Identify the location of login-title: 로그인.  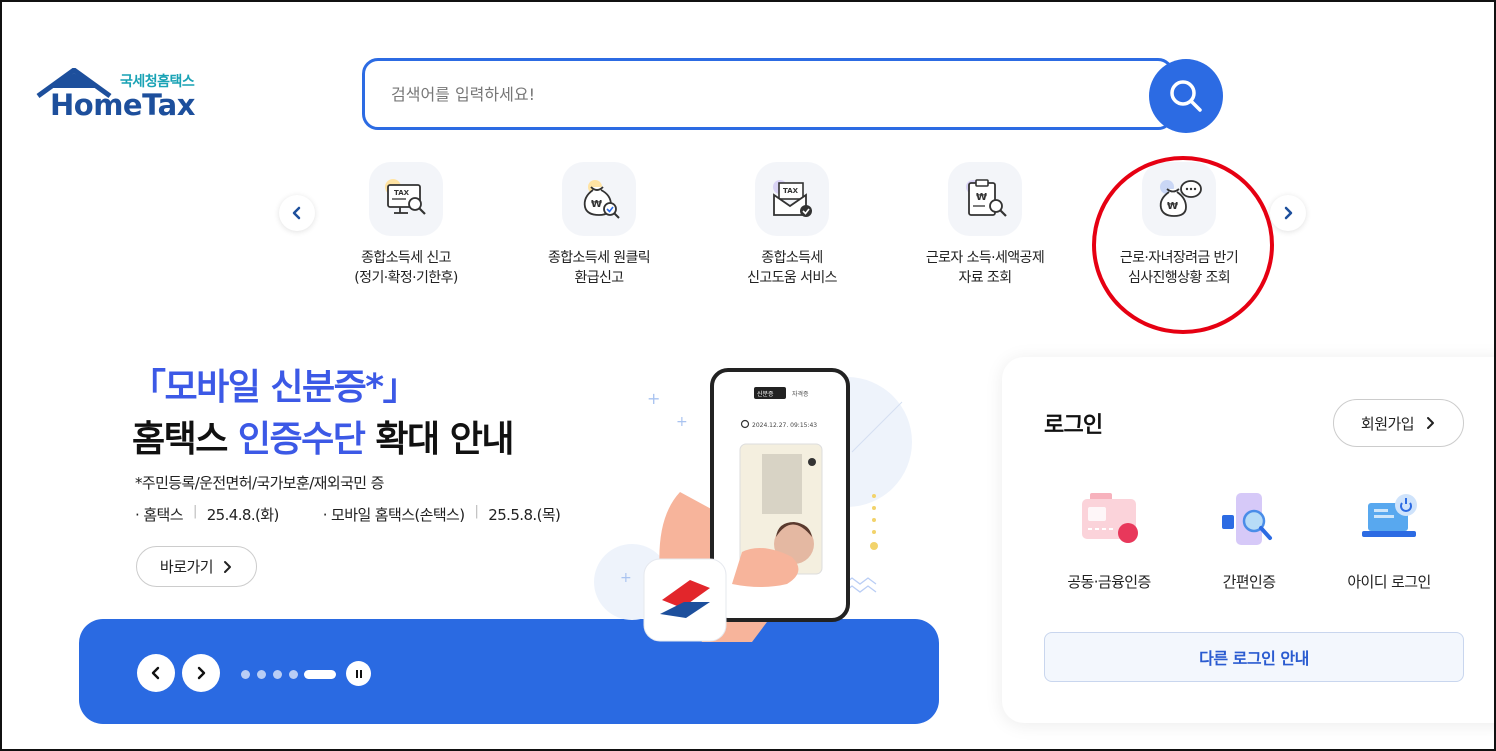
(1073, 425).